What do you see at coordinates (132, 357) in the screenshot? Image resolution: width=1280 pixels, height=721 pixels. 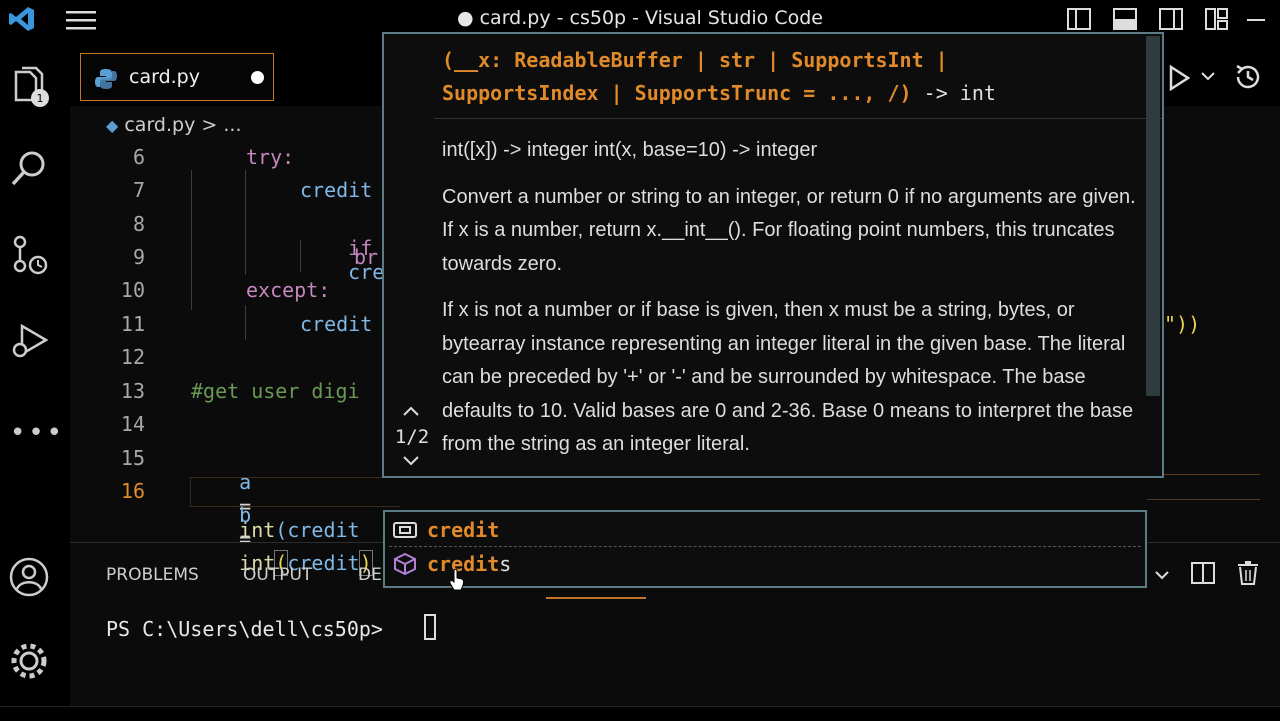 I see `line-number: 12` at bounding box center [132, 357].